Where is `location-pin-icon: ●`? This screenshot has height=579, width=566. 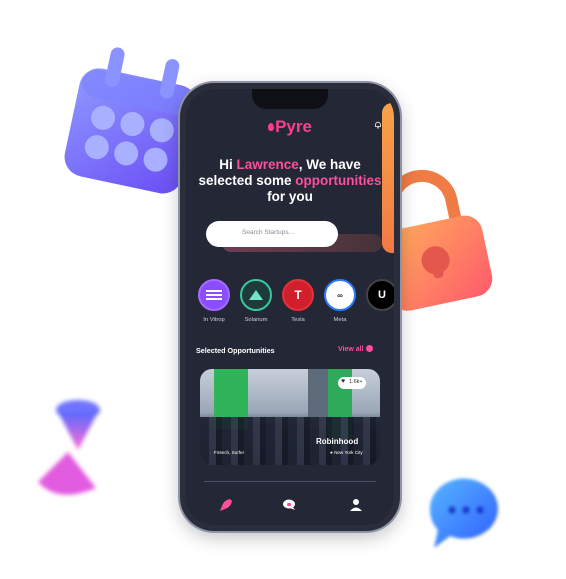
location-pin-icon: ● is located at coordinates (331, 452).